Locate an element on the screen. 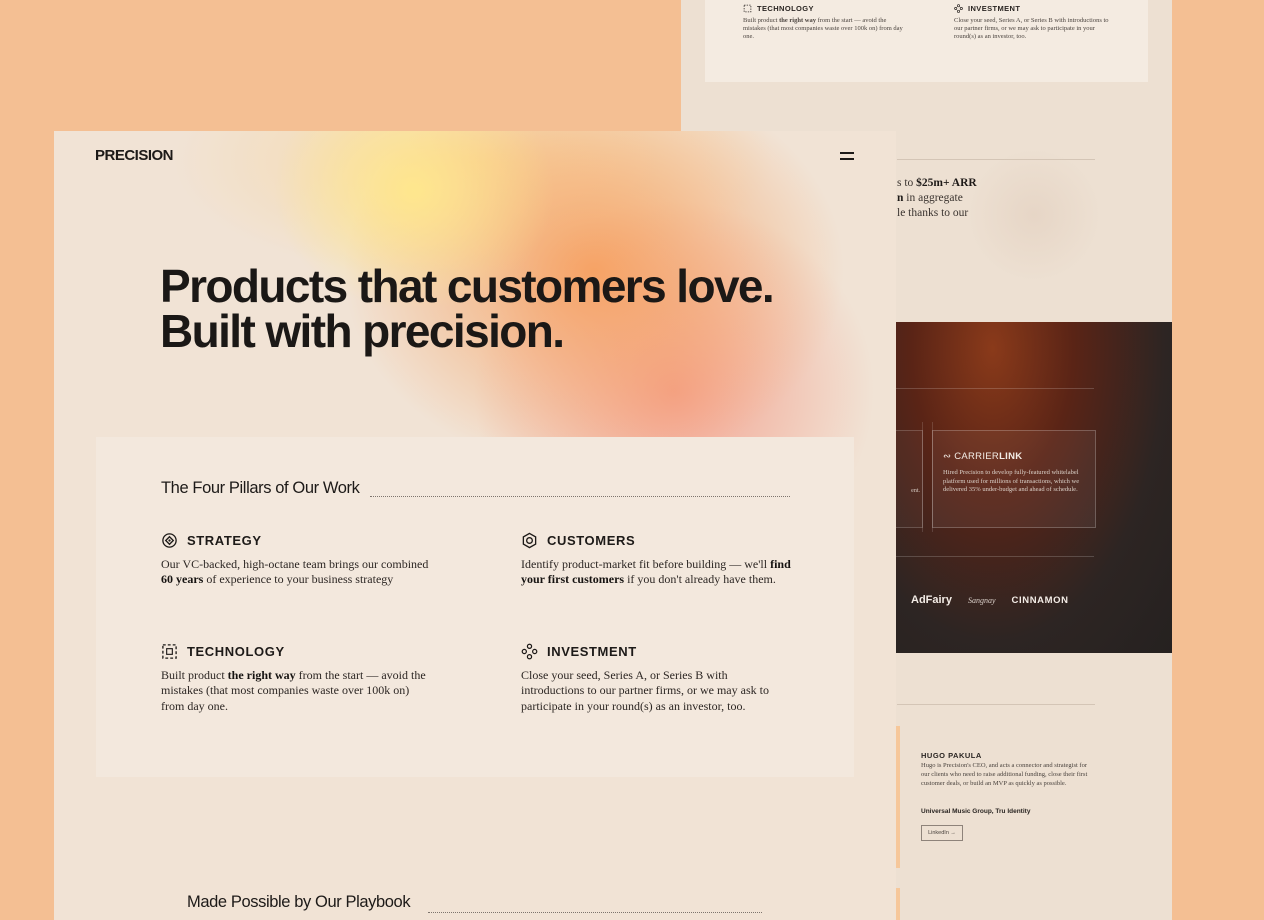 Image resolution: width=1264 pixels, height=920 pixels. mini-pillar-title: TECHNOLOGY is located at coordinates (785, 8).